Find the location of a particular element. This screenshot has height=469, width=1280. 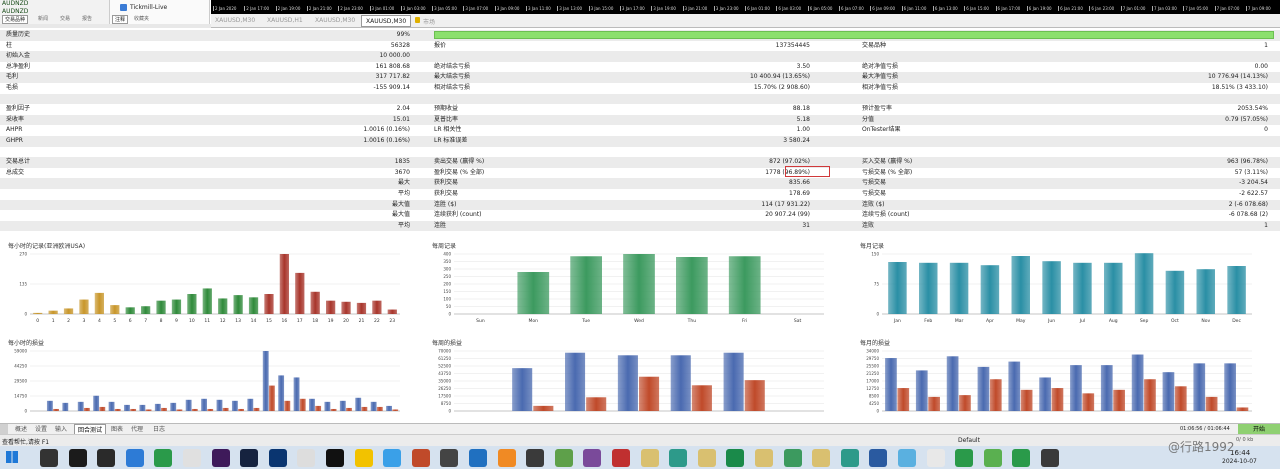

tab-history: 交易品种 is located at coordinates (15, 19).